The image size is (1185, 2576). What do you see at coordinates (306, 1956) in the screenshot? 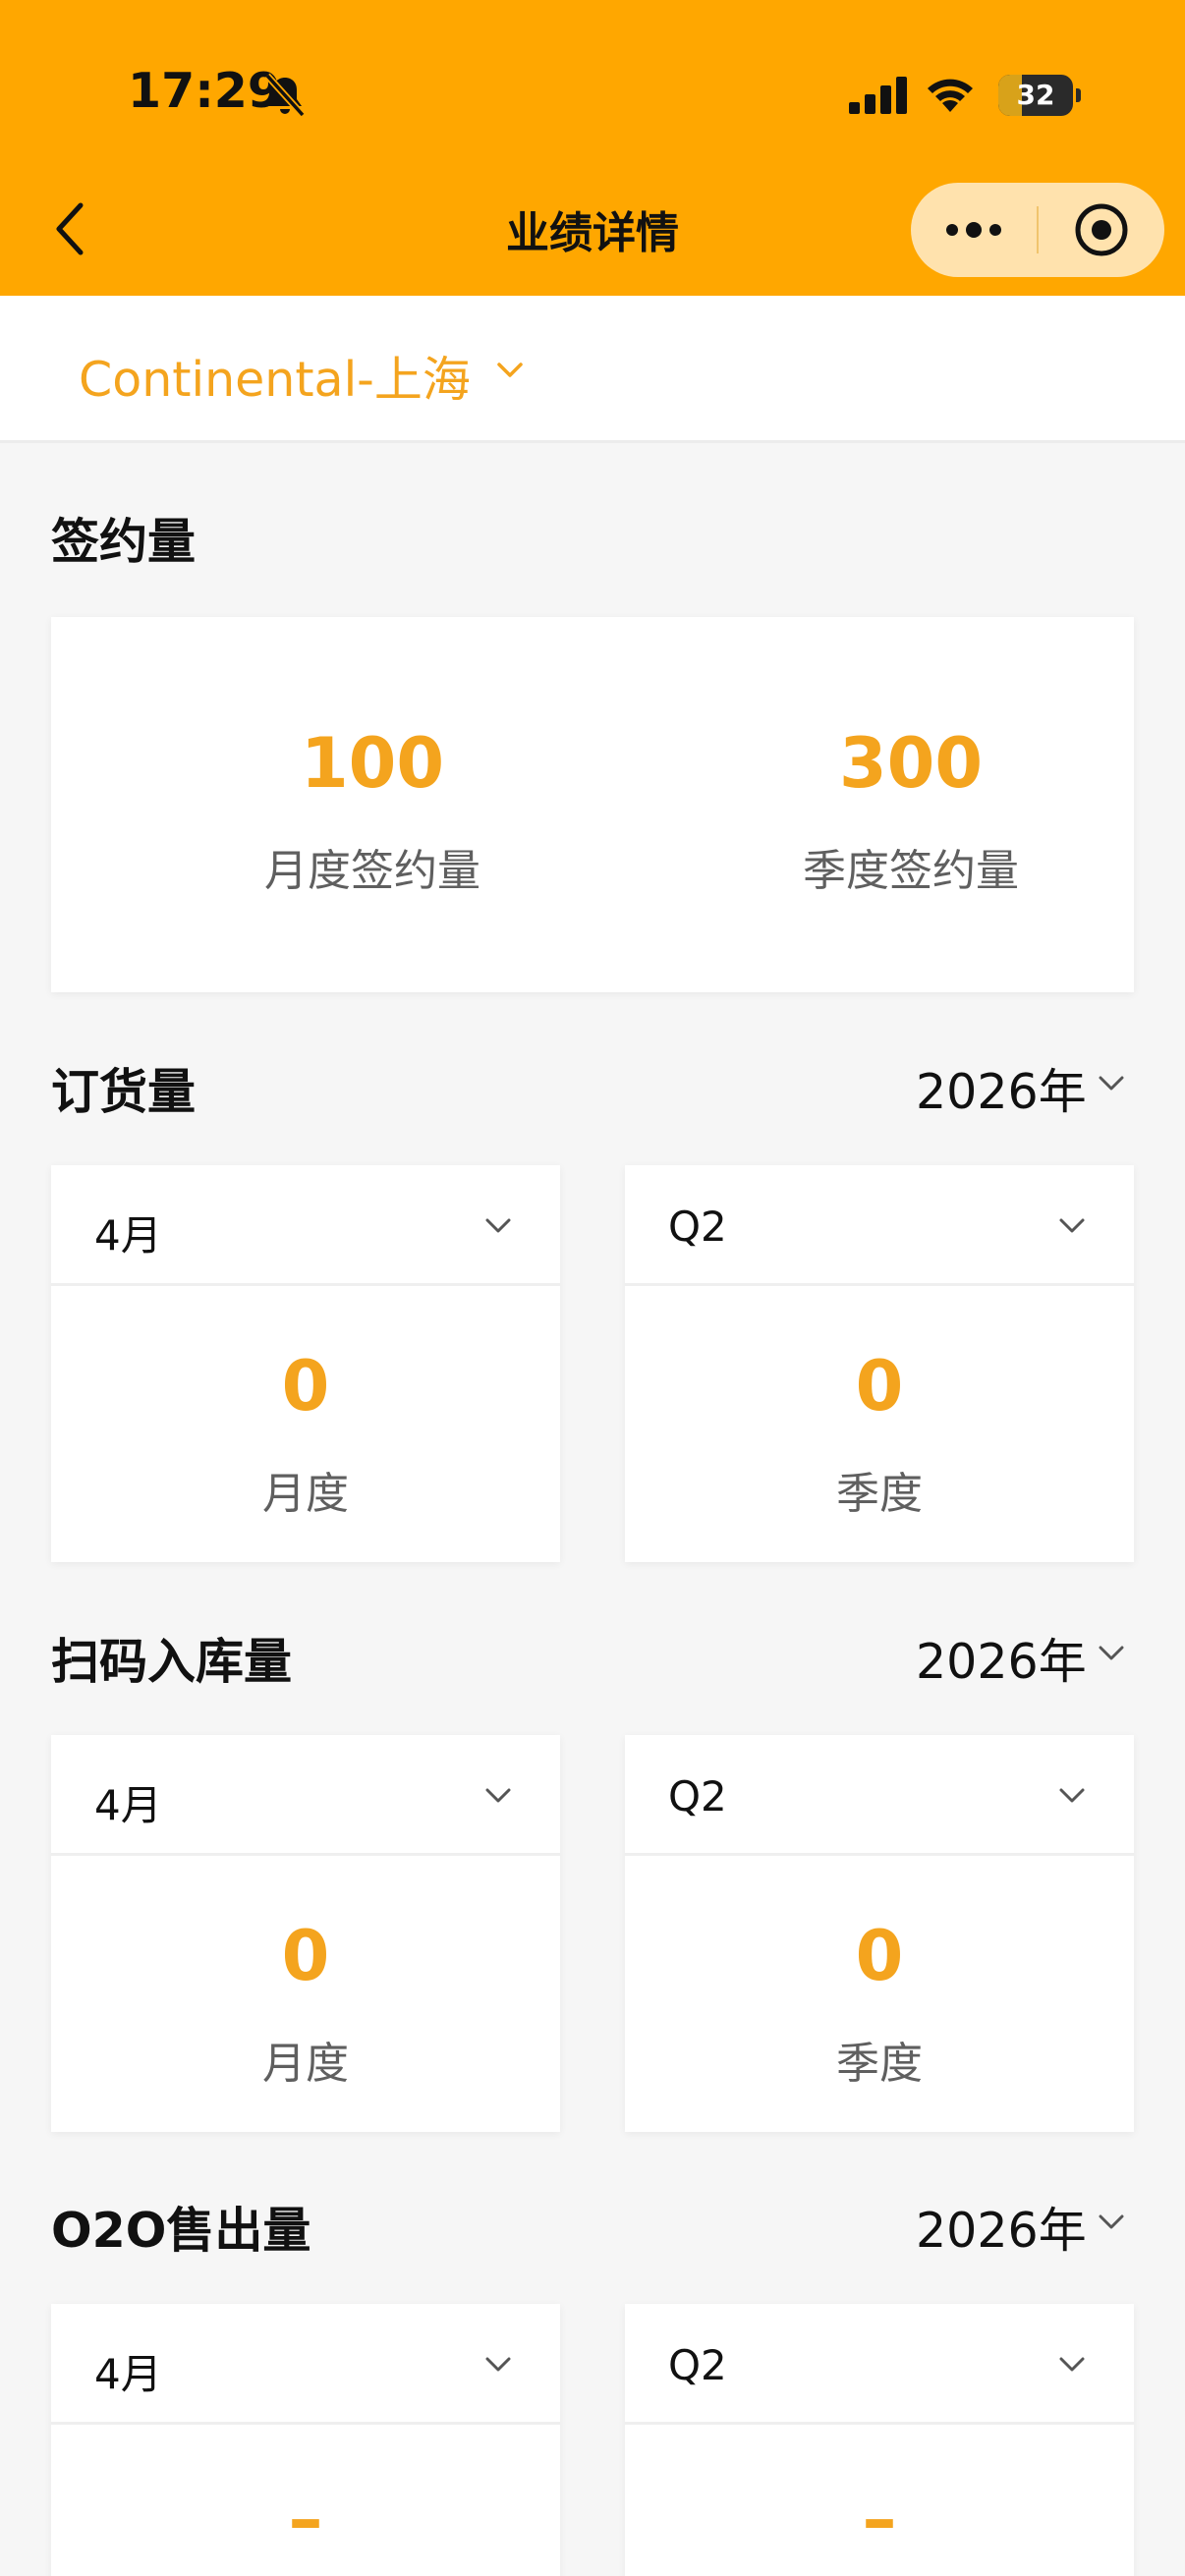
I see `scan-inbound-monthly-value: 0` at bounding box center [306, 1956].